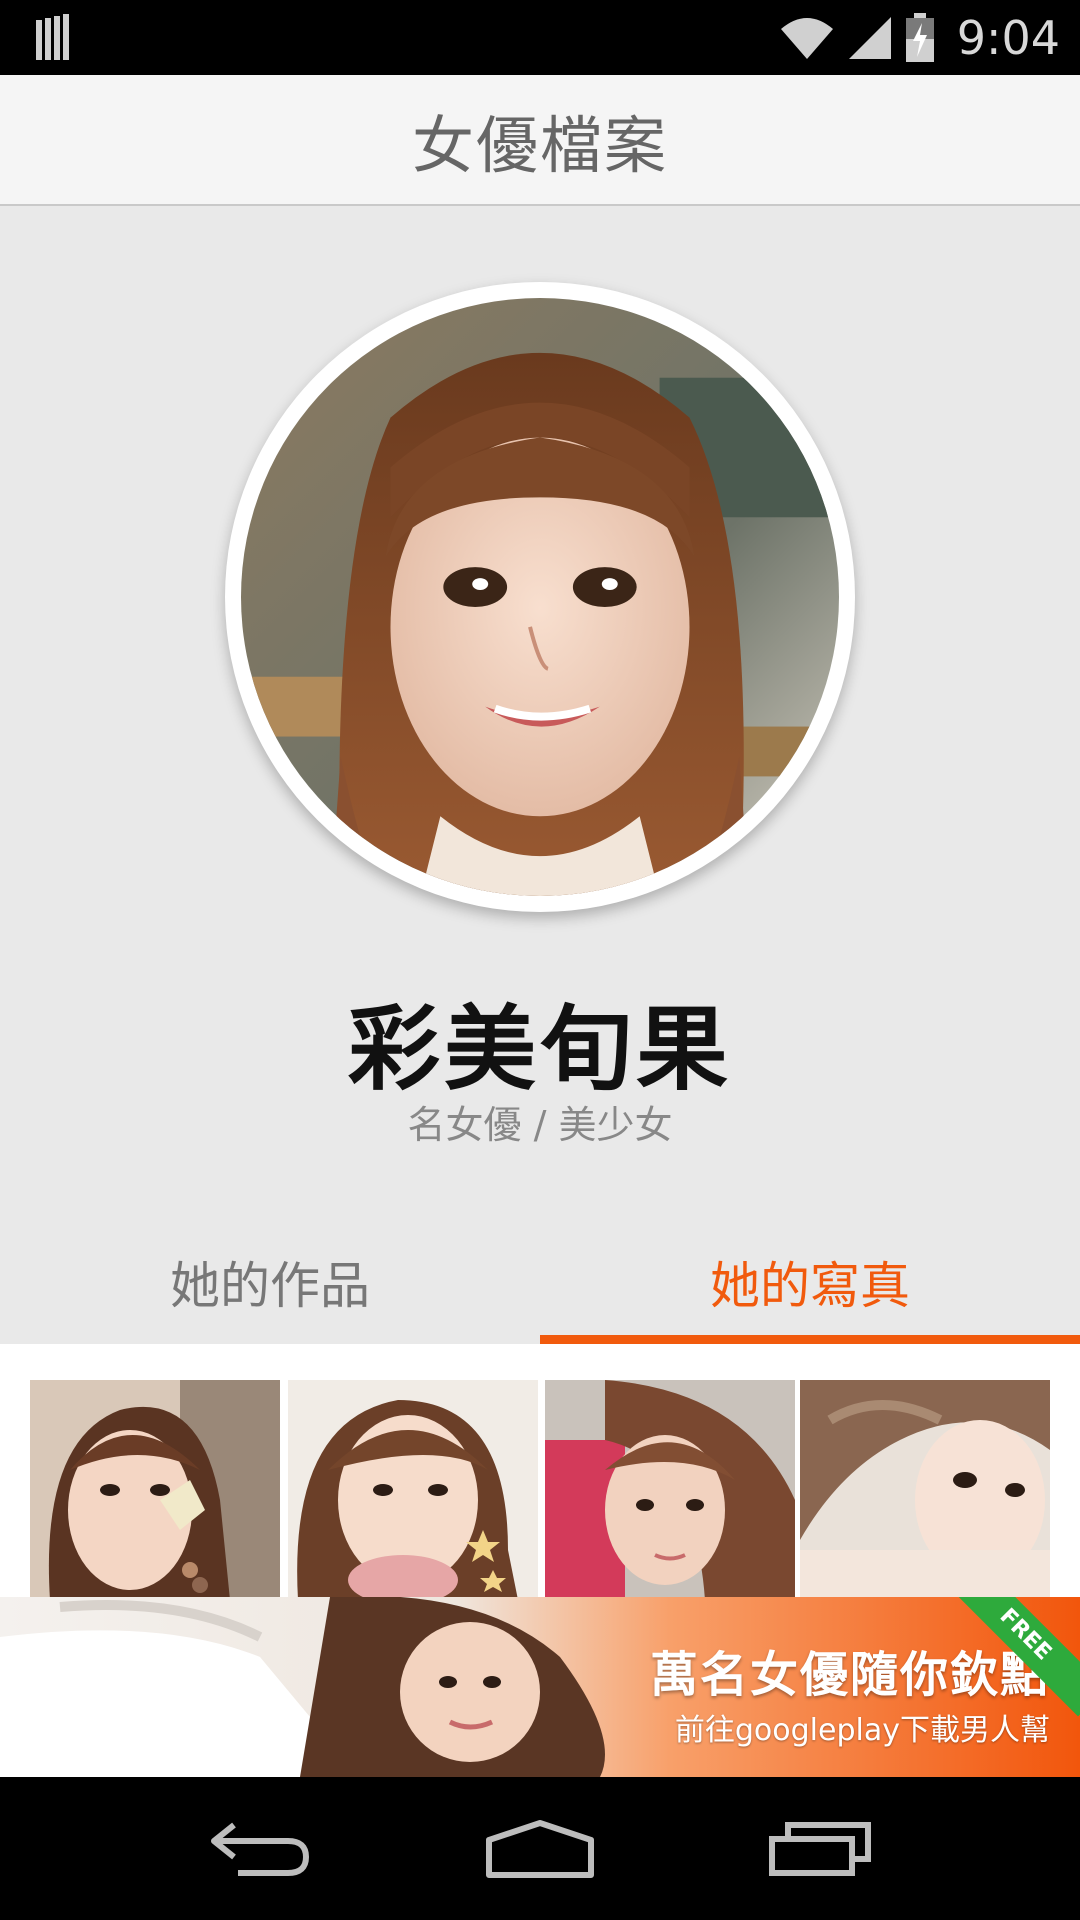 The height and width of the screenshot is (1920, 1080). Describe the element at coordinates (1008, 37) in the screenshot. I see `status-time: 9:04` at that location.